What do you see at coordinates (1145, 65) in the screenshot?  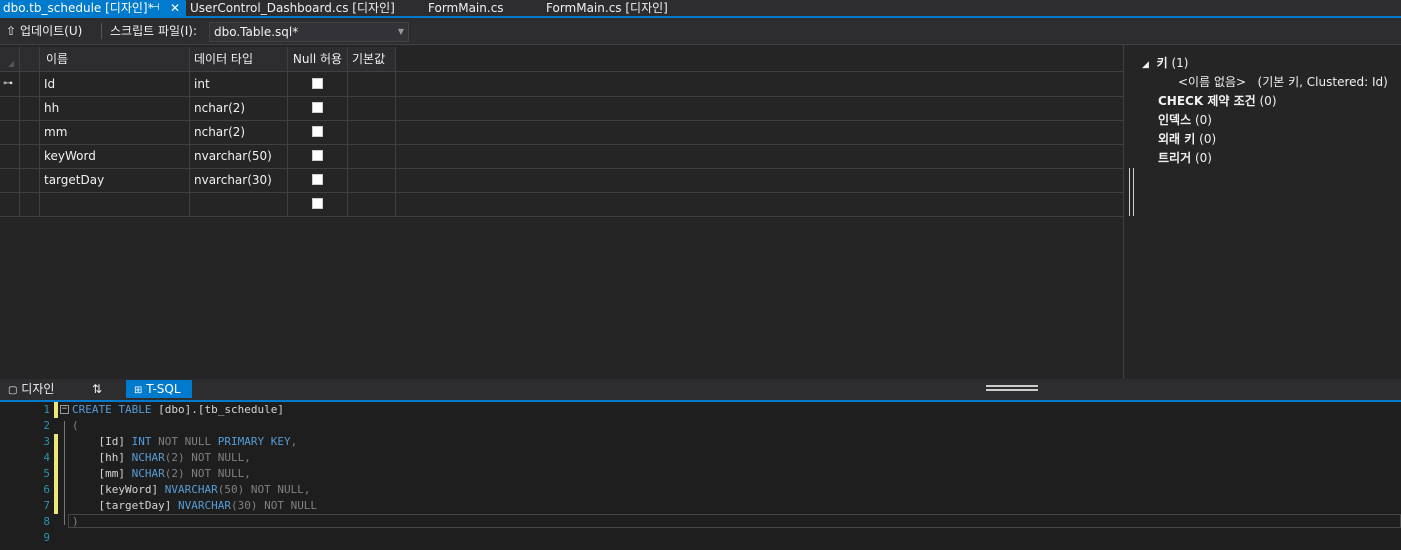 I see `expand-triangle-icon: ◢` at bounding box center [1145, 65].